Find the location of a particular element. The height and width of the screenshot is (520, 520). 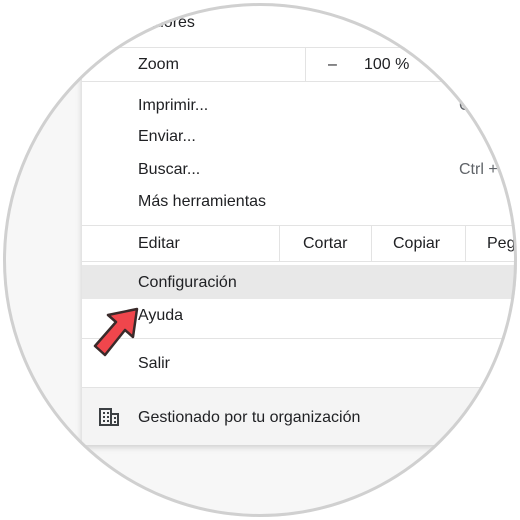

paste-button: Peg is located at coordinates (501, 244).